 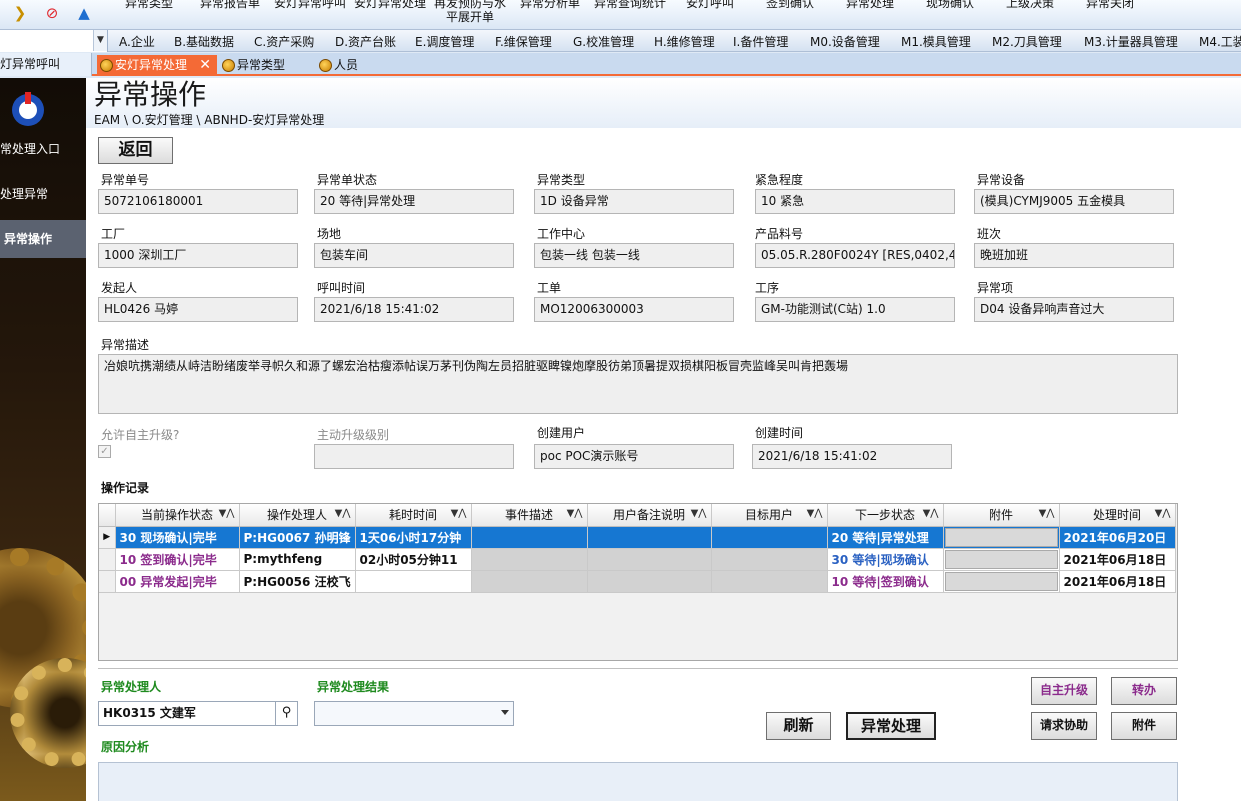 What do you see at coordinates (710, 5) in the screenshot?
I see `toolbar-item-andon-shout: 安灯呼叫` at bounding box center [710, 5].